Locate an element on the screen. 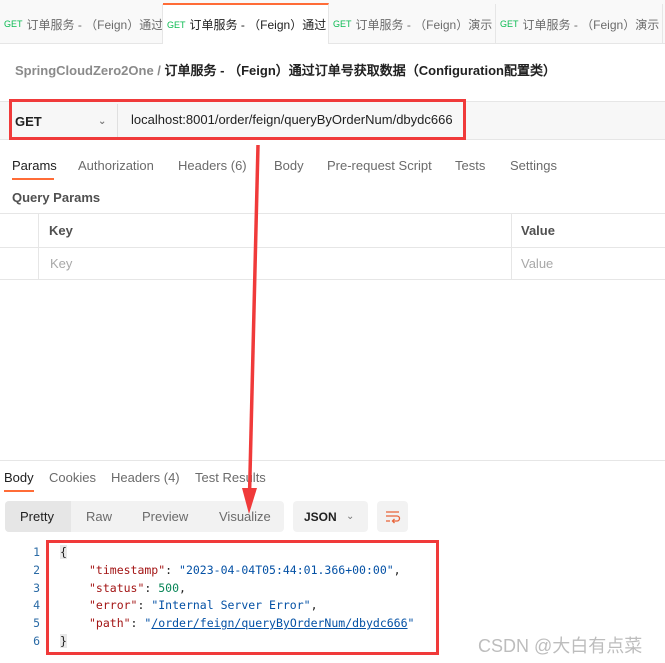 This screenshot has width=665, height=663. wrap-lines-button is located at coordinates (392, 516).